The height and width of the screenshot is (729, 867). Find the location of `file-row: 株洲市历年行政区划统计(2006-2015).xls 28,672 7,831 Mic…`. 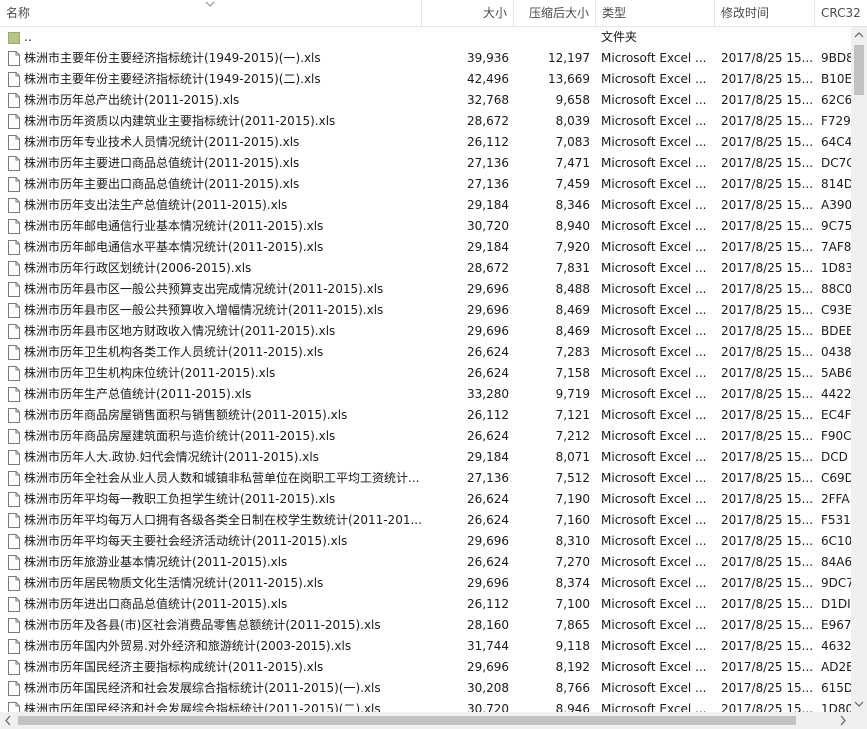

file-row: 株洲市历年行政区划统计(2006-2015).xls 28,672 7,831 Mic… is located at coordinates (425, 268).